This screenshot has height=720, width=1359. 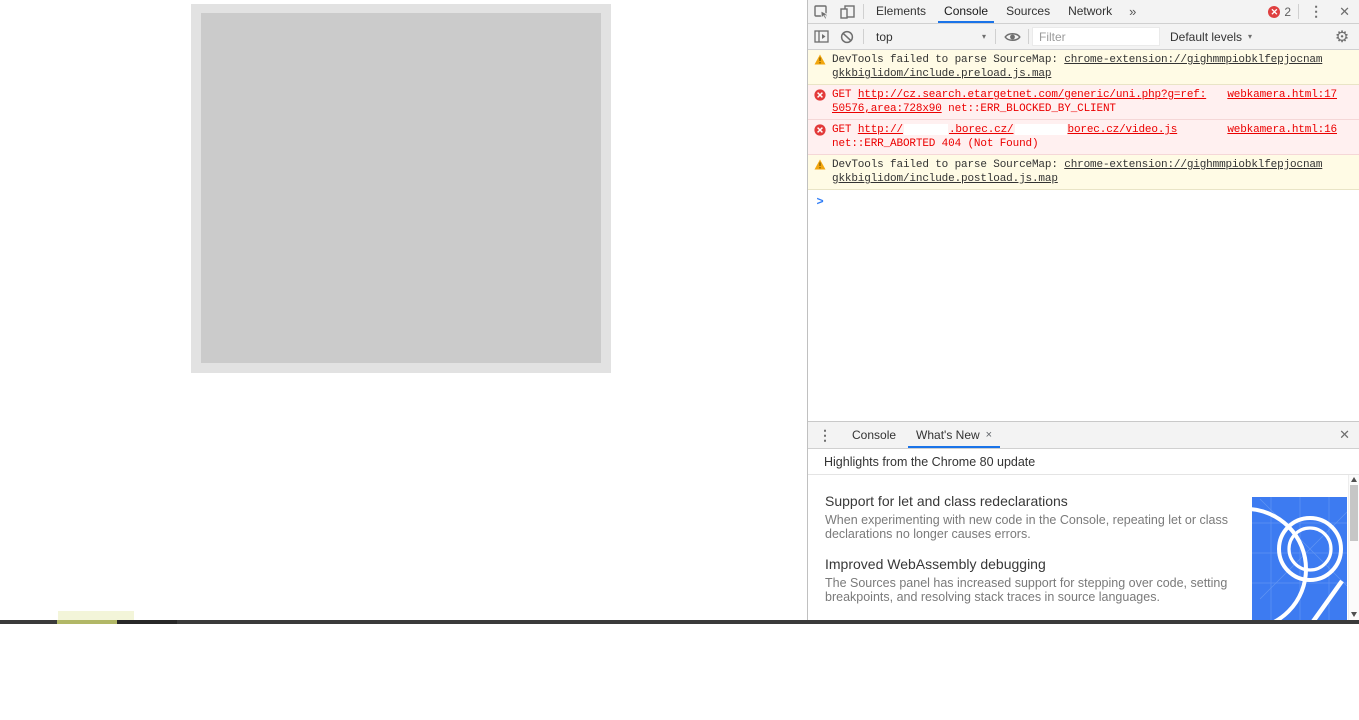 What do you see at coordinates (1029, 564) in the screenshot?
I see `whats-new-section-title: Improved WebAssembly debugging` at bounding box center [1029, 564].